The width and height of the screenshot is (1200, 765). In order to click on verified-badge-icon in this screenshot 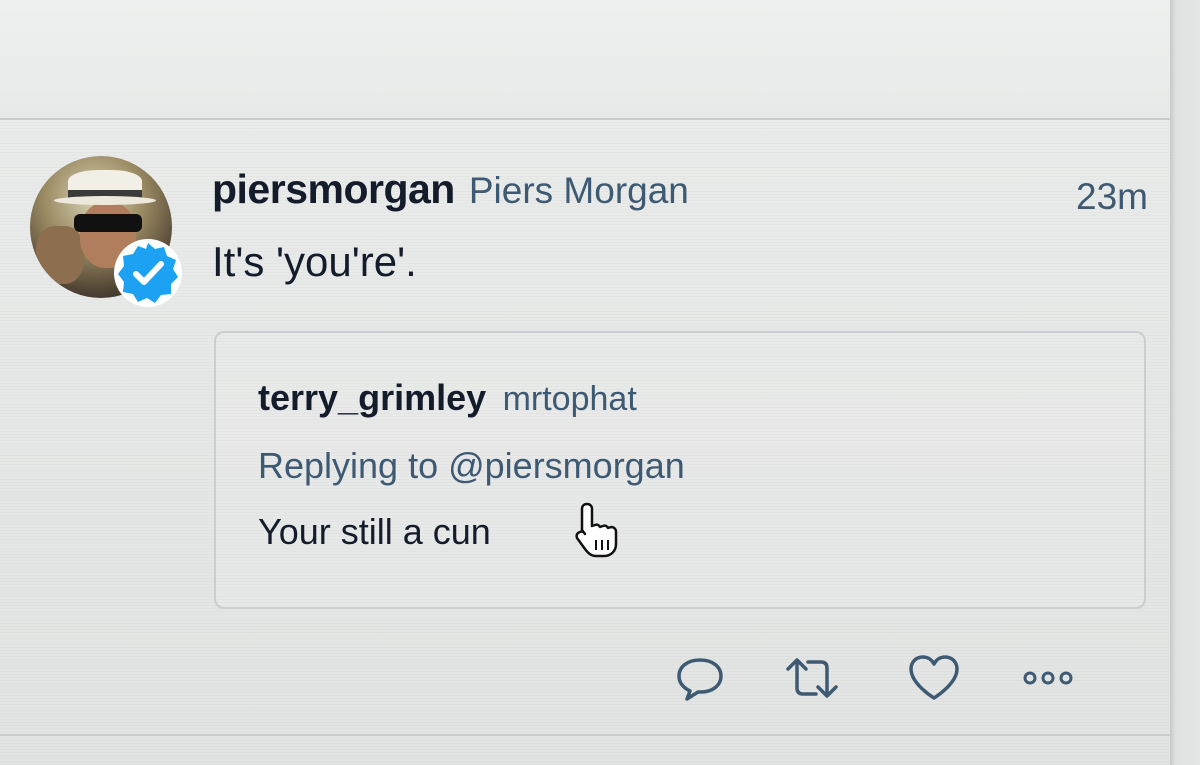, I will do `click(148, 273)`.